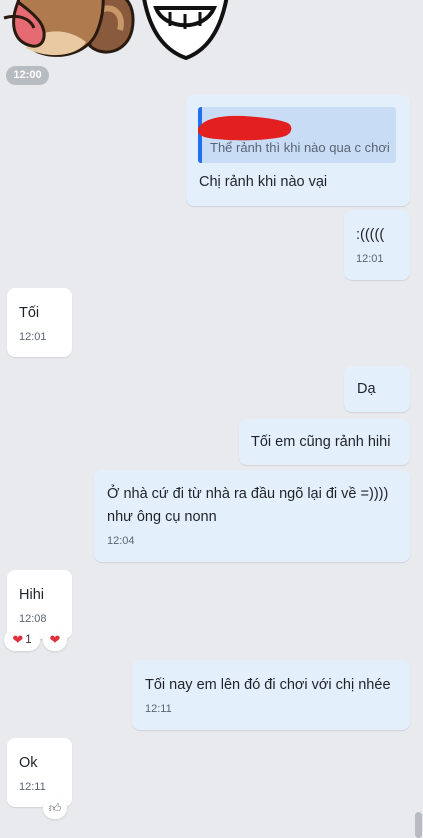 Image resolution: width=423 pixels, height=838 pixels. What do you see at coordinates (321, 442) in the screenshot?
I see `message-text: Tối em cũng rảnh hihi` at bounding box center [321, 442].